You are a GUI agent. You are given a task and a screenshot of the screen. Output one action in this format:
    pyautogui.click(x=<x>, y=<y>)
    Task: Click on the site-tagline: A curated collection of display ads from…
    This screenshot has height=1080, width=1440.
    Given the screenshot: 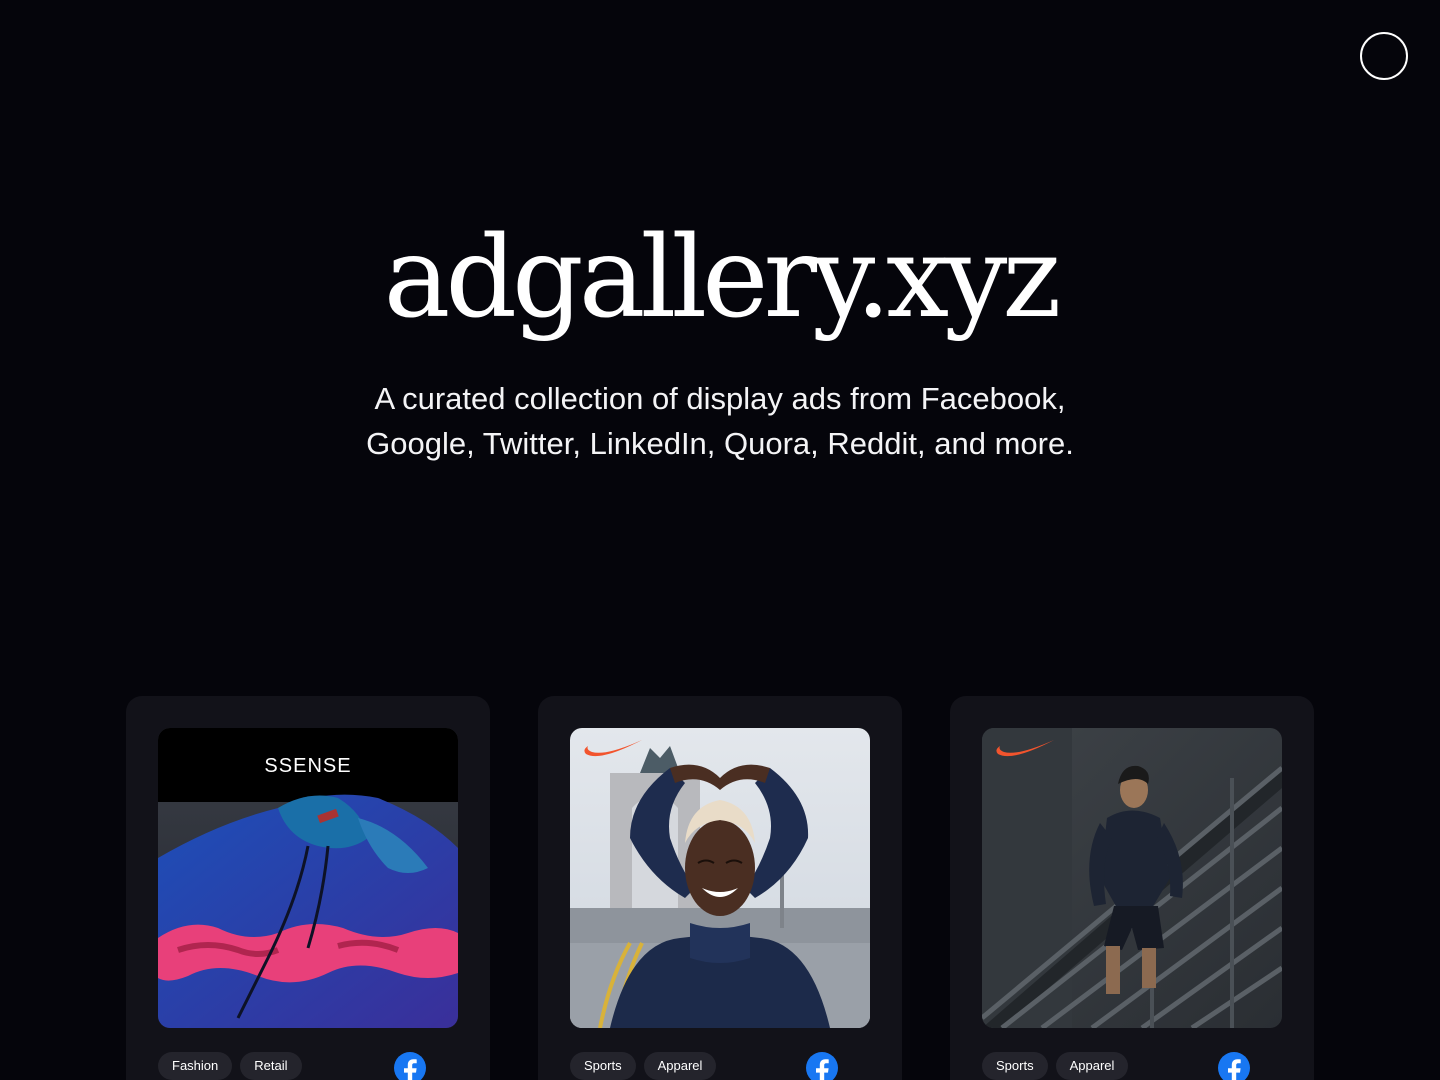 What is the action you would take?
    pyautogui.click(x=720, y=421)
    